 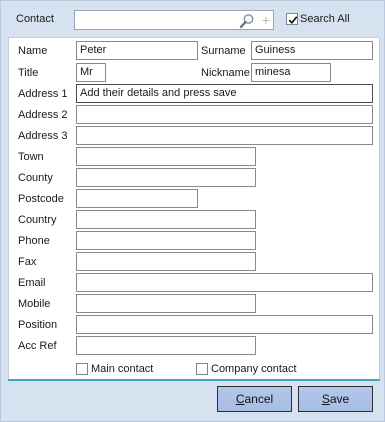 What do you see at coordinates (35, 178) in the screenshot?
I see `county-label: County` at bounding box center [35, 178].